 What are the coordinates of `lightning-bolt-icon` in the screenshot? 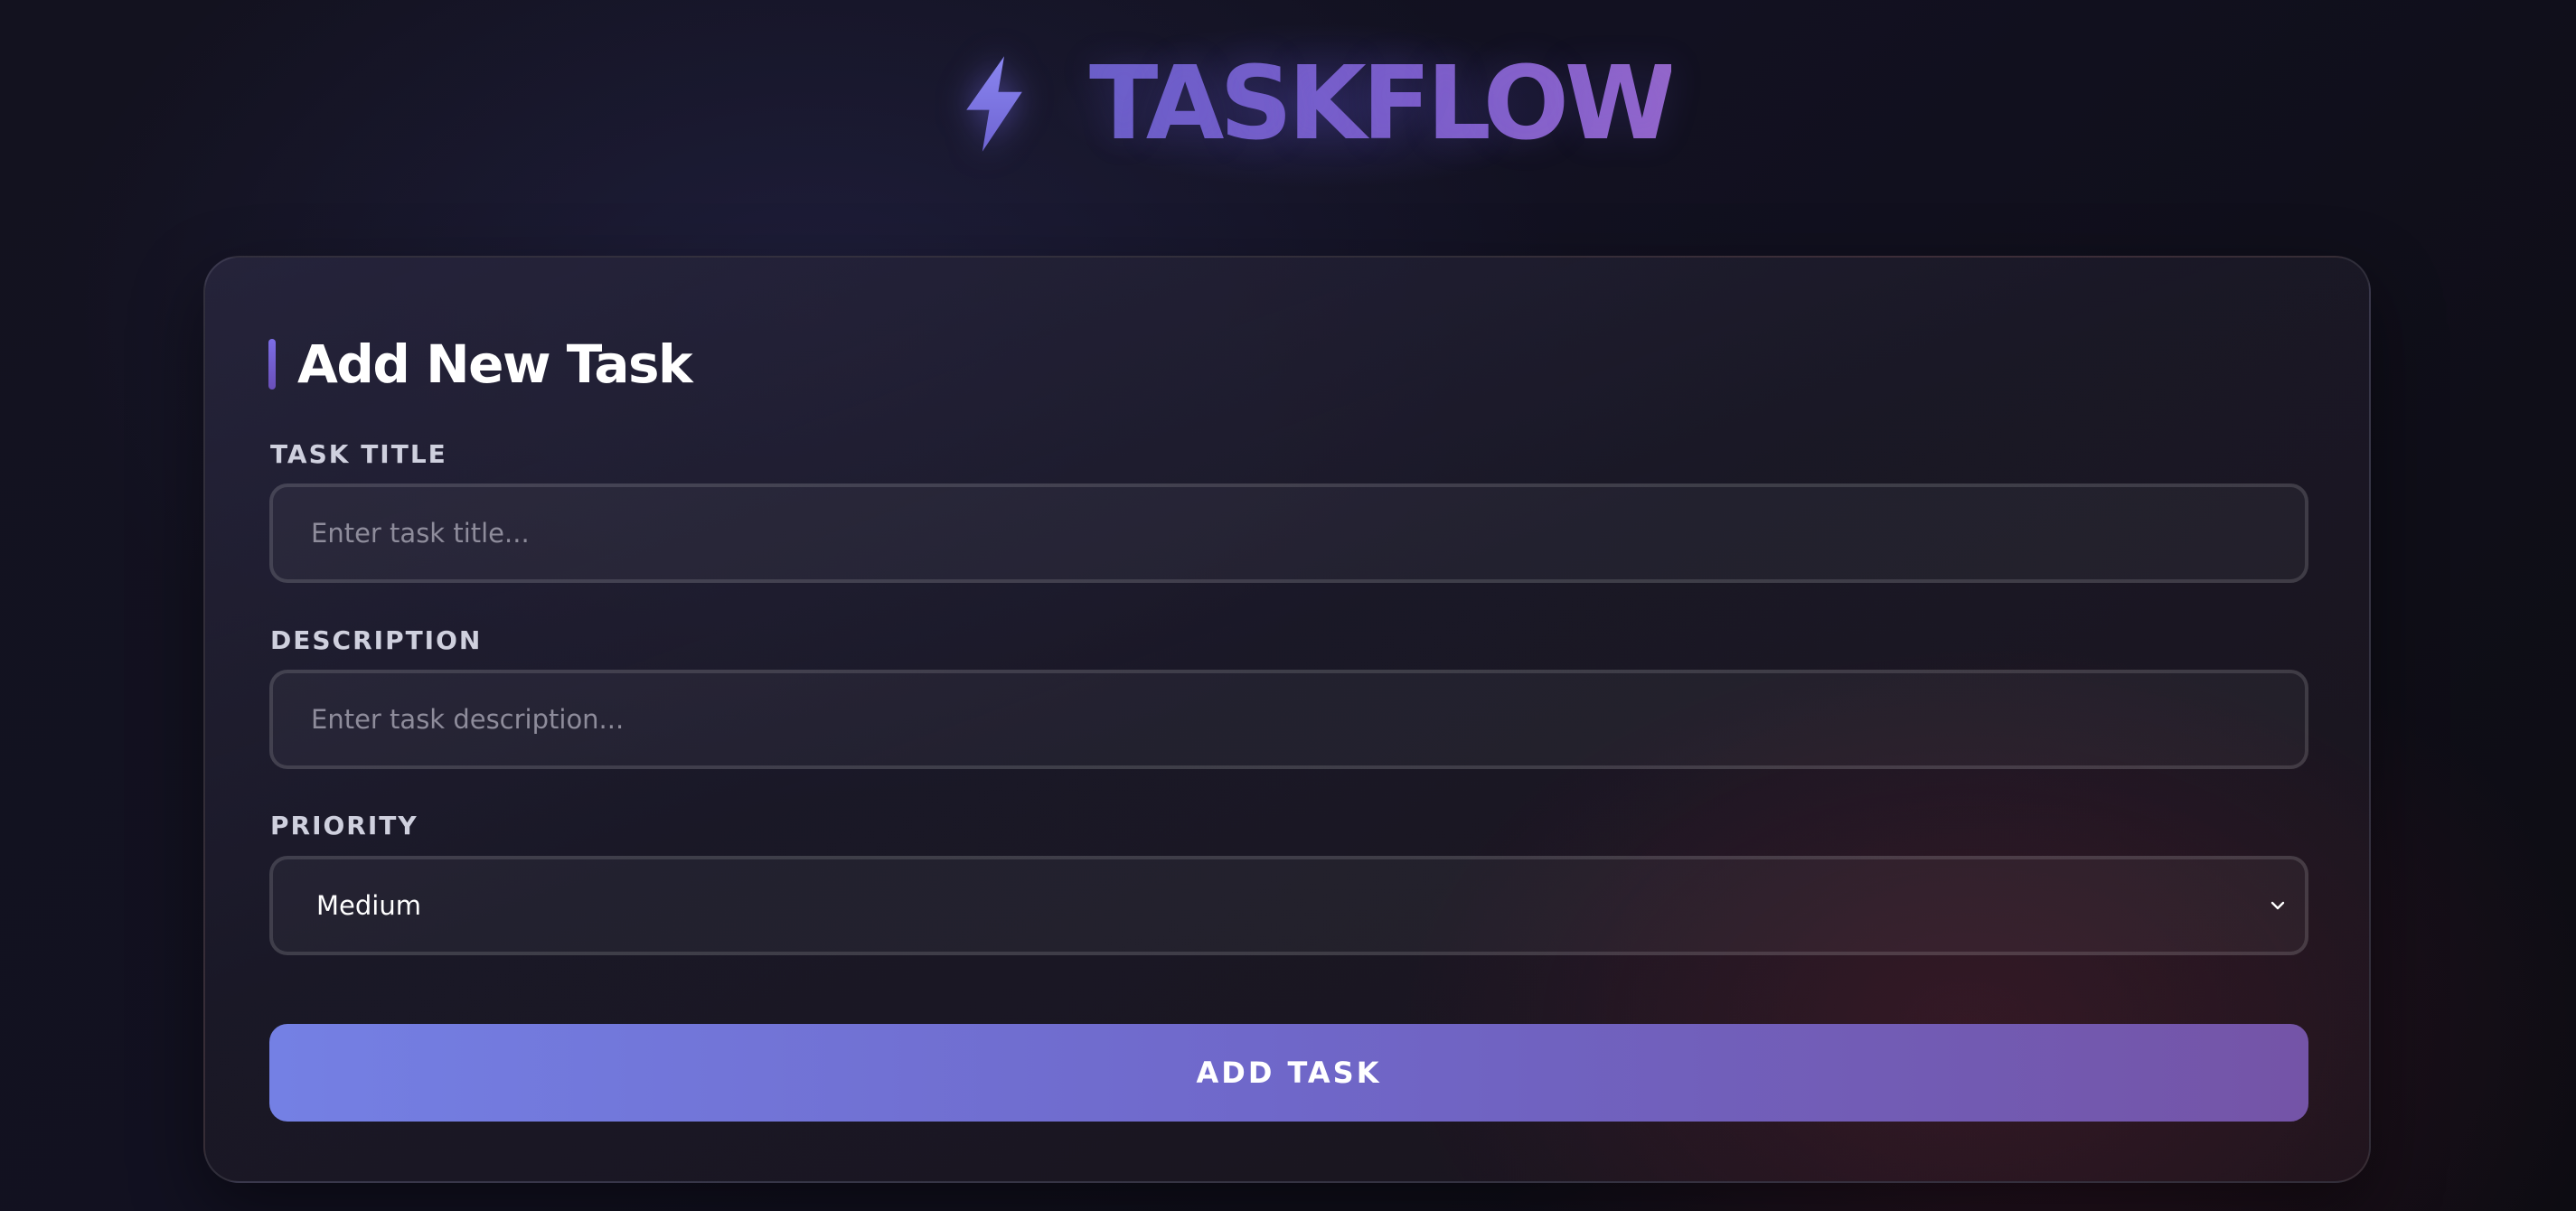 It's located at (994, 104).